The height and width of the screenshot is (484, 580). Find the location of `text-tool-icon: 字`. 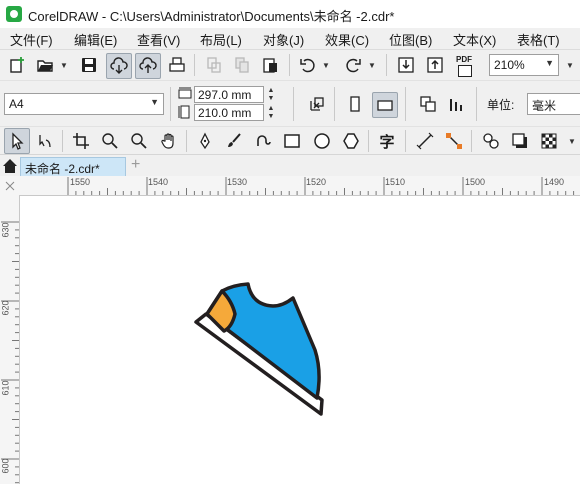

text-tool-icon: 字 is located at coordinates (387, 141).